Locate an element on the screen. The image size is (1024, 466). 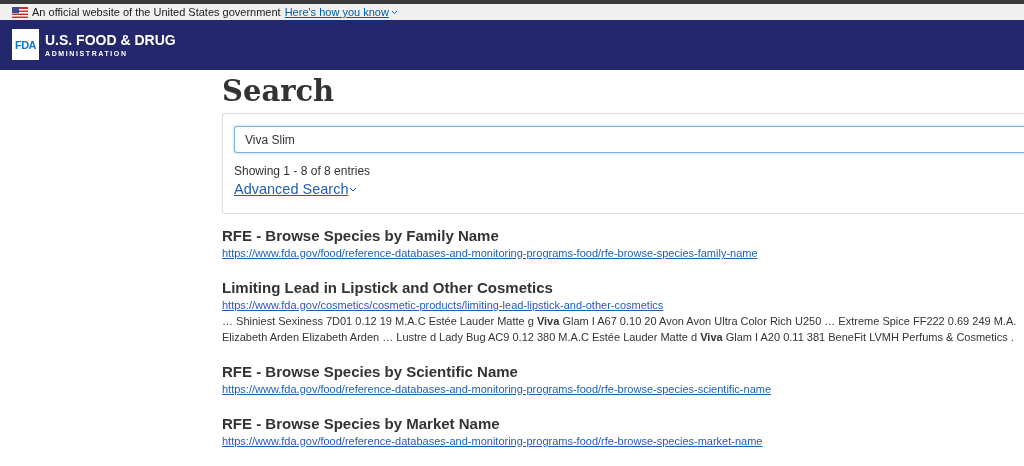
fda-logo: FDA is located at coordinates (25, 44).